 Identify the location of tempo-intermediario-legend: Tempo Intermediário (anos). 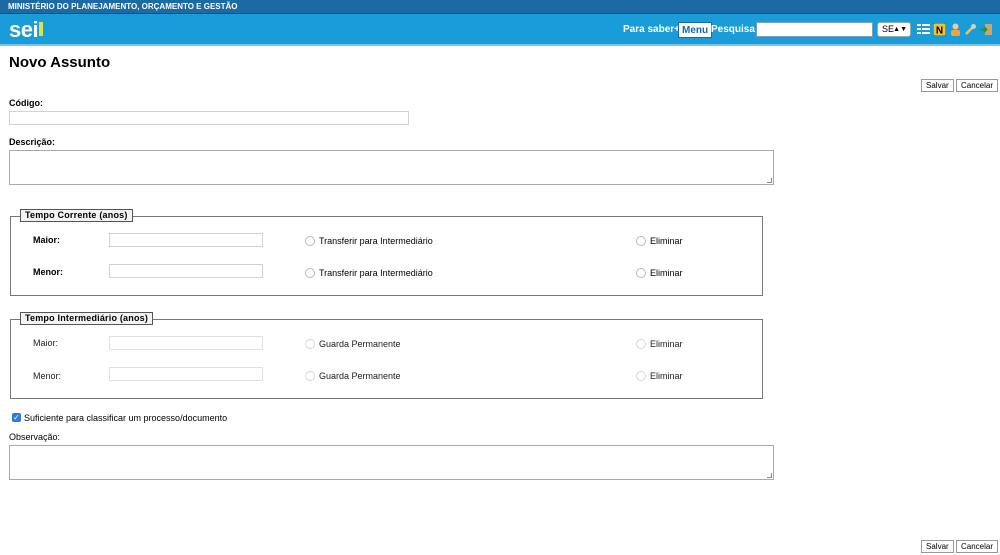
(87, 318).